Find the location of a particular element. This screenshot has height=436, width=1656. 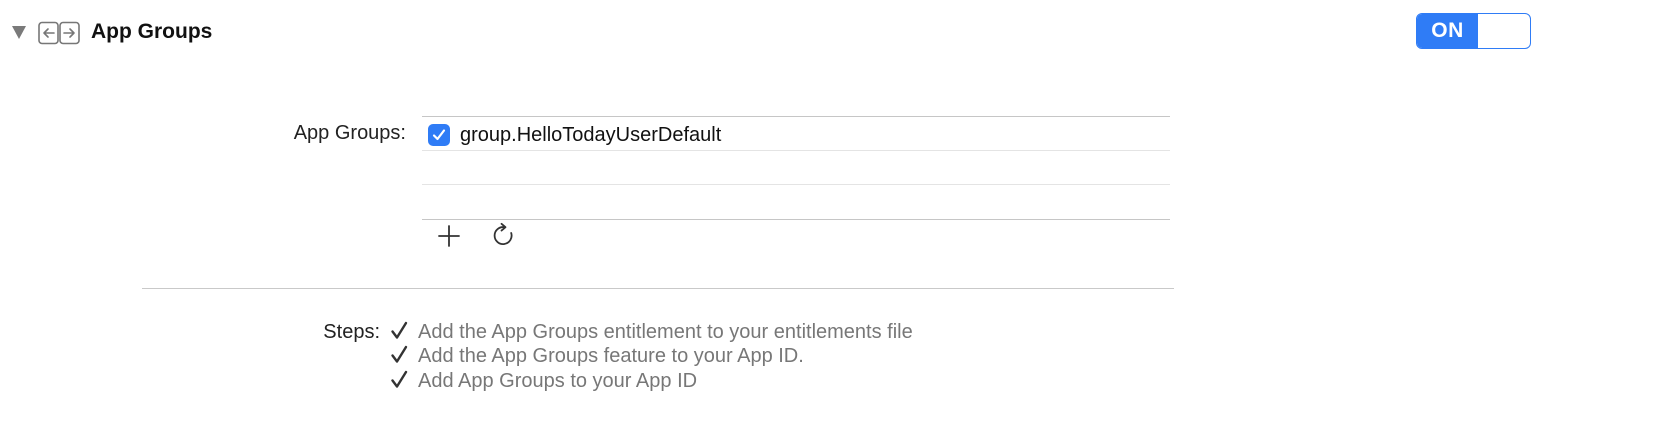

app-groups-icon is located at coordinates (59, 33).